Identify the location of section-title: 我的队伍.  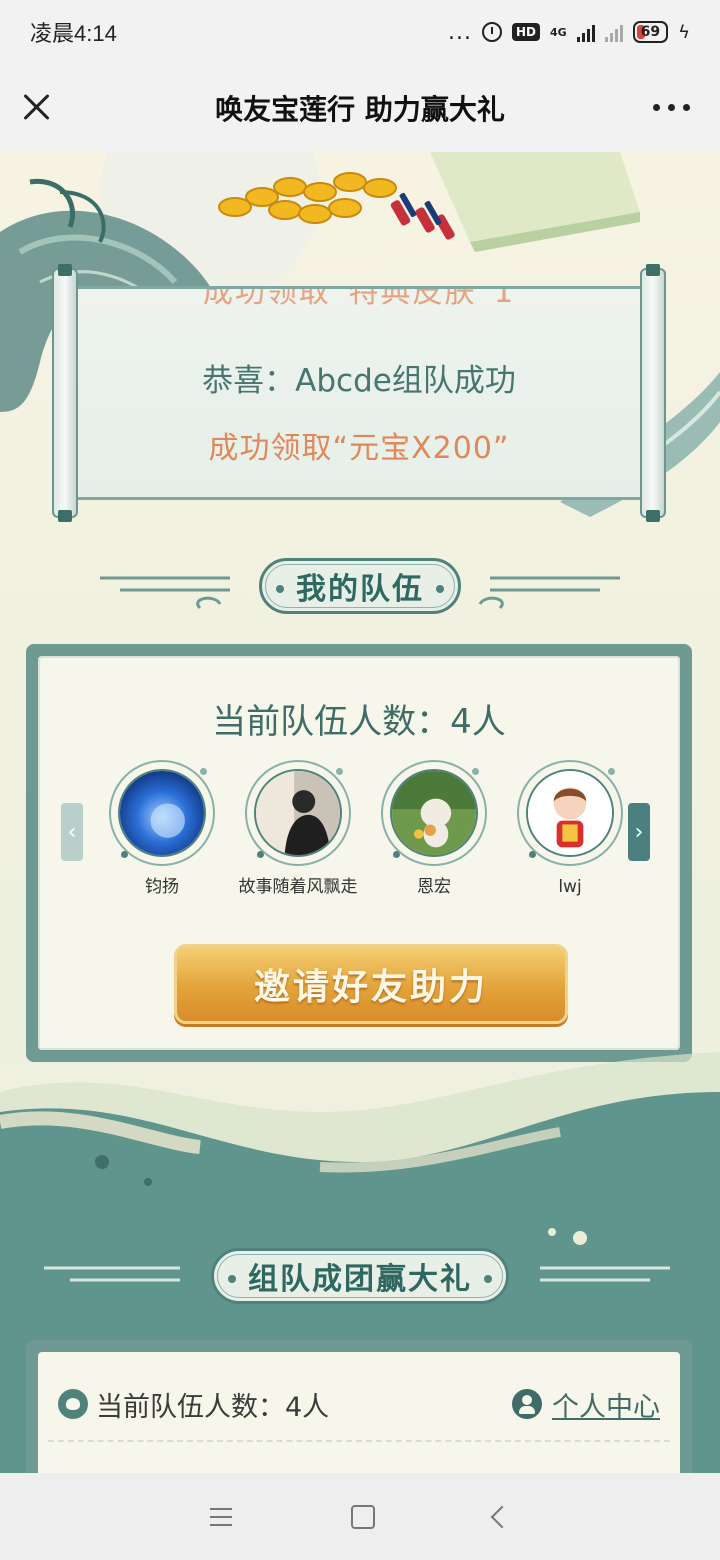
(360, 589).